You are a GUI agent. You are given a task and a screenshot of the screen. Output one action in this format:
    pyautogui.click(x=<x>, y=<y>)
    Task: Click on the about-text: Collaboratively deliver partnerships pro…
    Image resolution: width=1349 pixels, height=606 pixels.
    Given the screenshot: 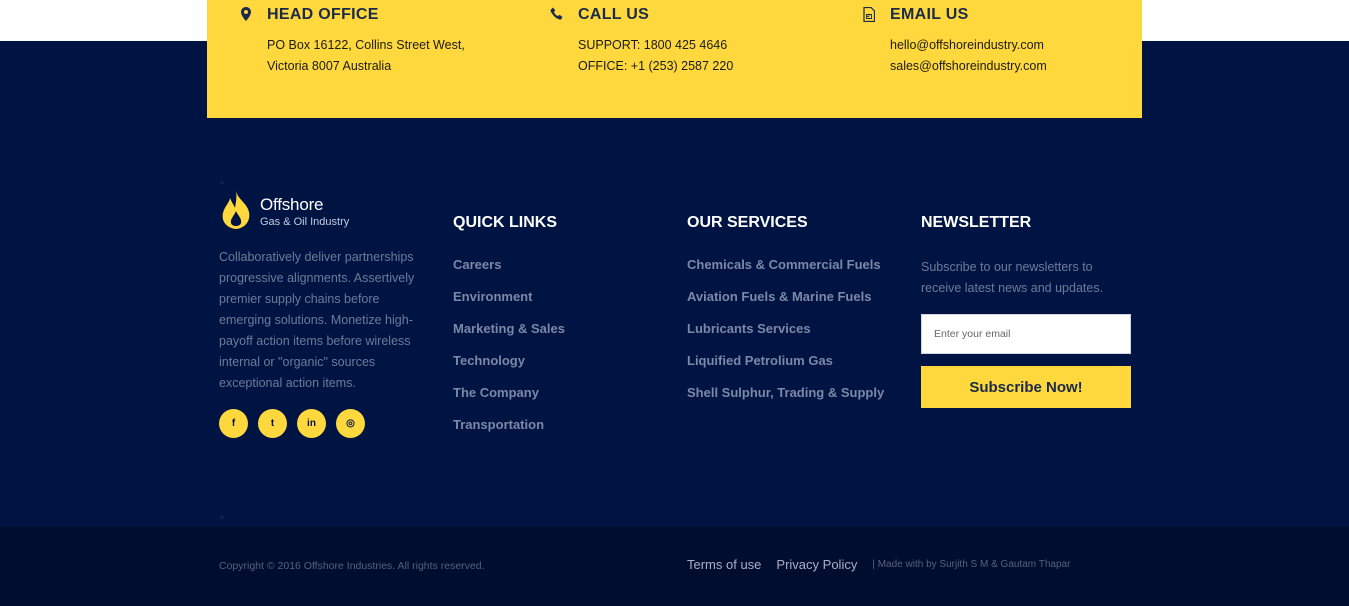 What is the action you would take?
    pyautogui.click(x=317, y=320)
    